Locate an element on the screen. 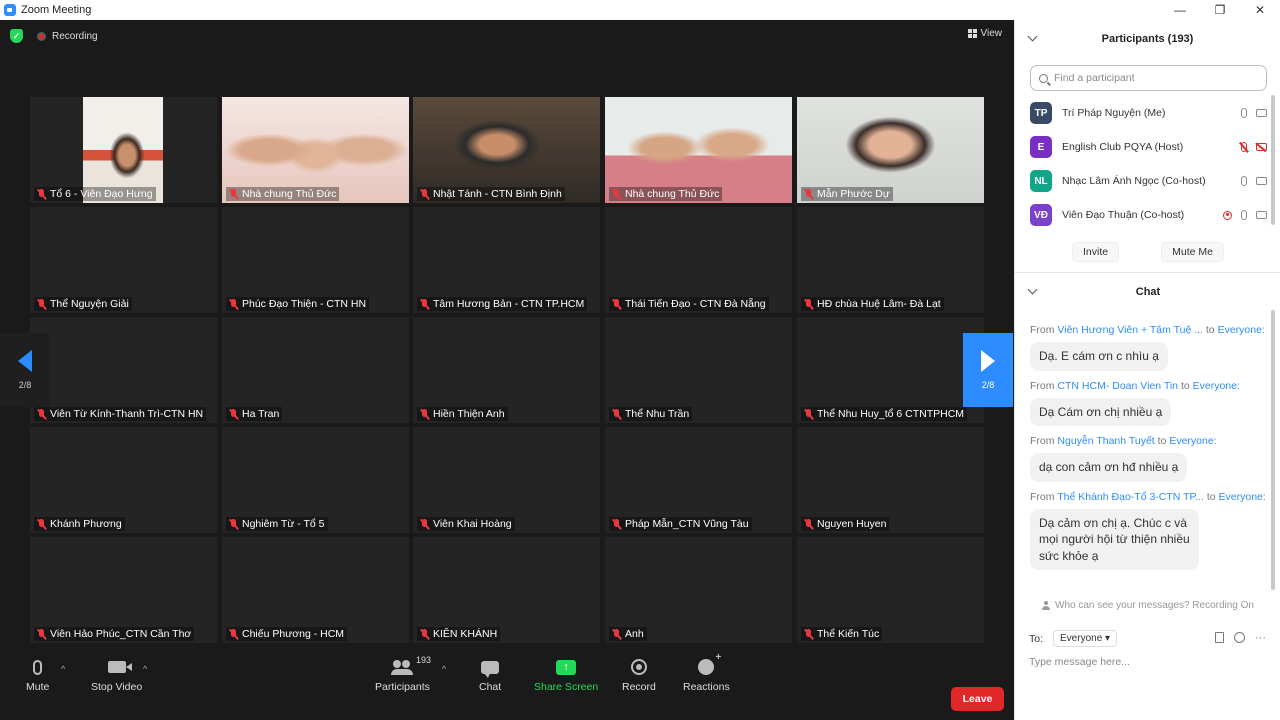 The width and height of the screenshot is (1280, 720). mute-me-button: Mute Me is located at coordinates (1192, 252).